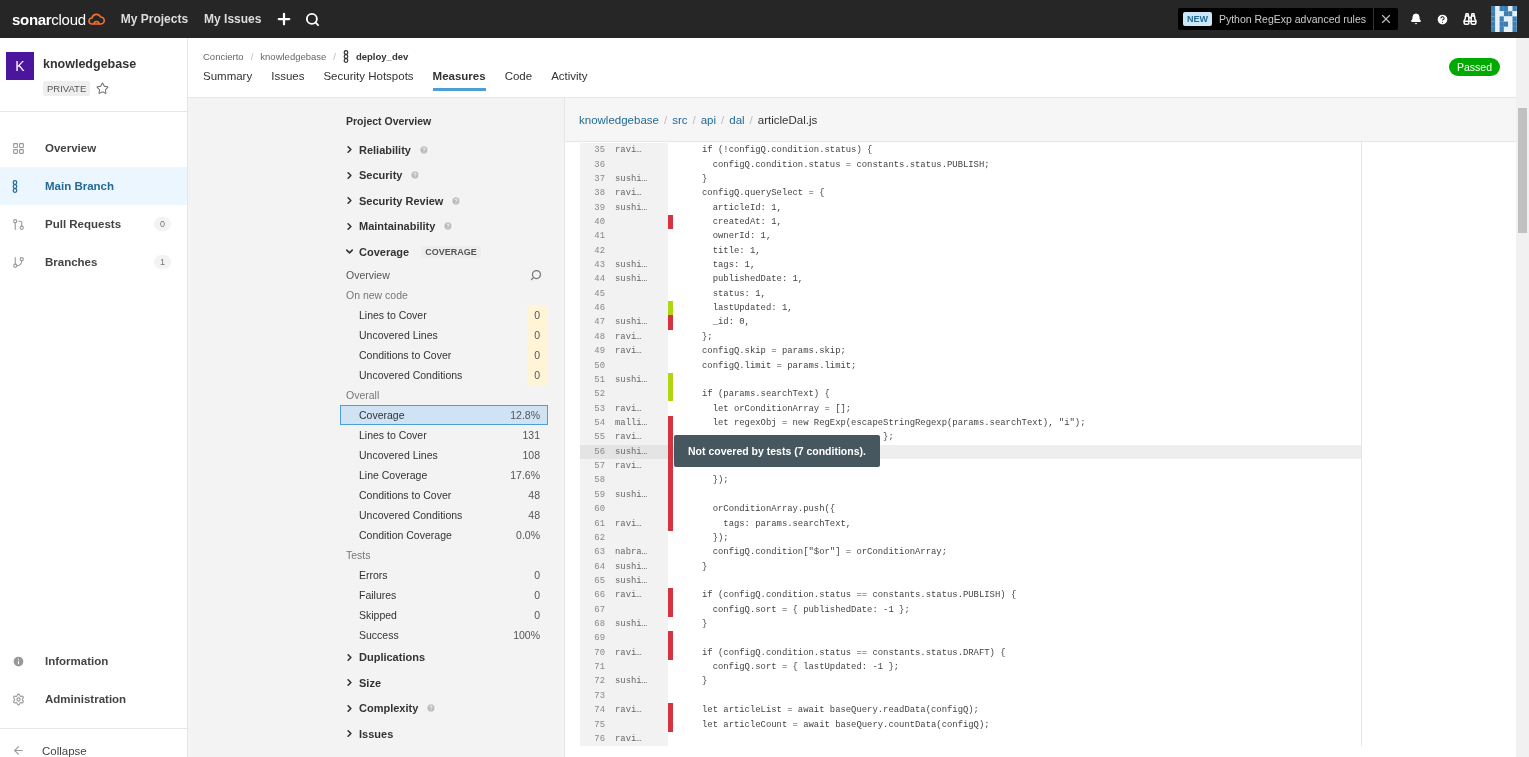  I want to click on measure-item: Line Coverage 17.6%, so click(444, 474).